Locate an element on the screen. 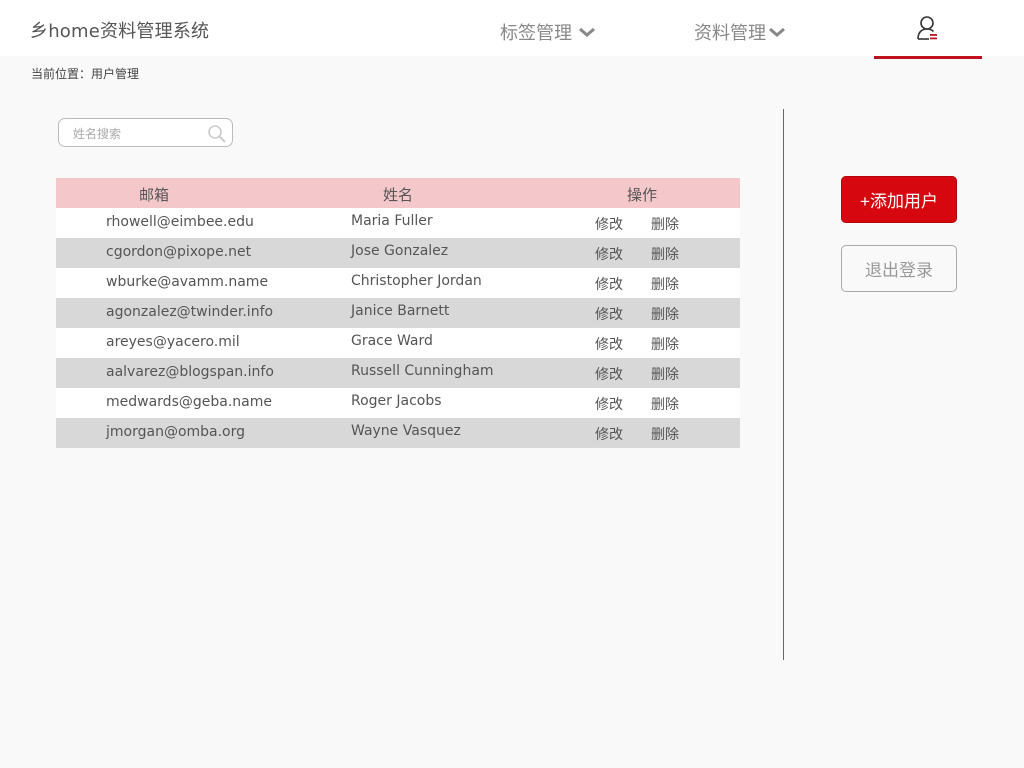  nav-user-management is located at coordinates (928, 29).